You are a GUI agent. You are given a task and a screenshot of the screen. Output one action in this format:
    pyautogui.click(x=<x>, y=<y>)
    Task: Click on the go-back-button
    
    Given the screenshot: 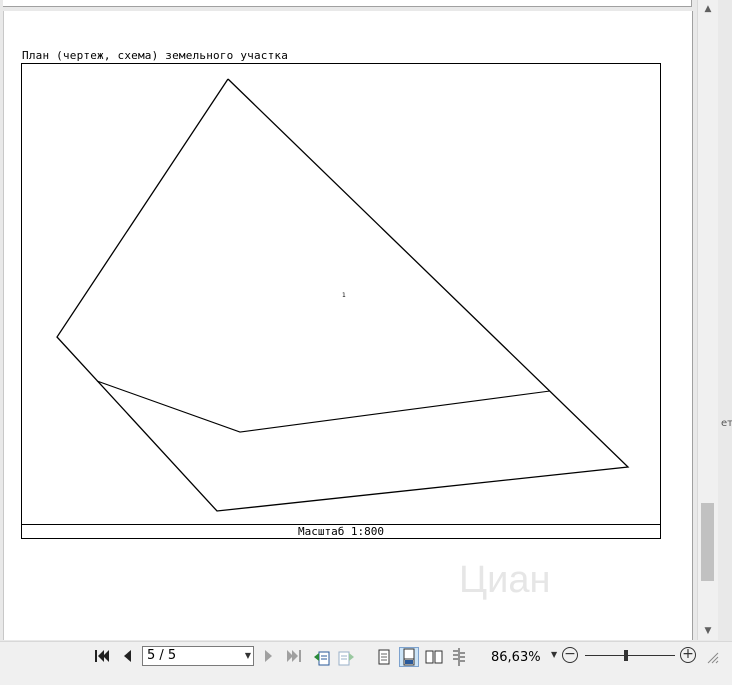 What is the action you would take?
    pyautogui.click(x=322, y=659)
    